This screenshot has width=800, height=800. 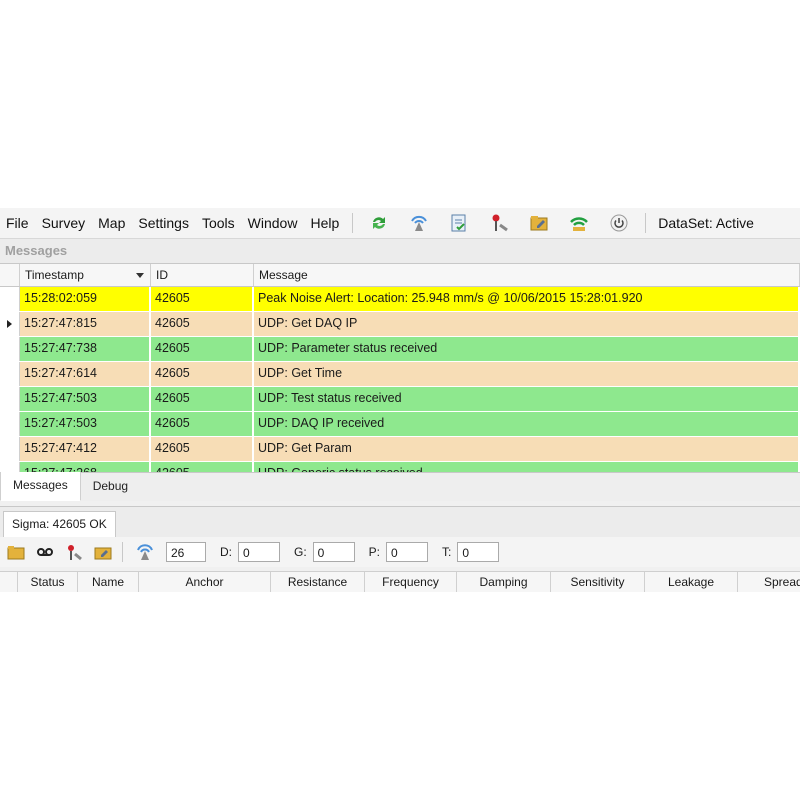 I want to click on table-row: 15:27:47:412 42605 UDP: Get Param, so click(x=400, y=449).